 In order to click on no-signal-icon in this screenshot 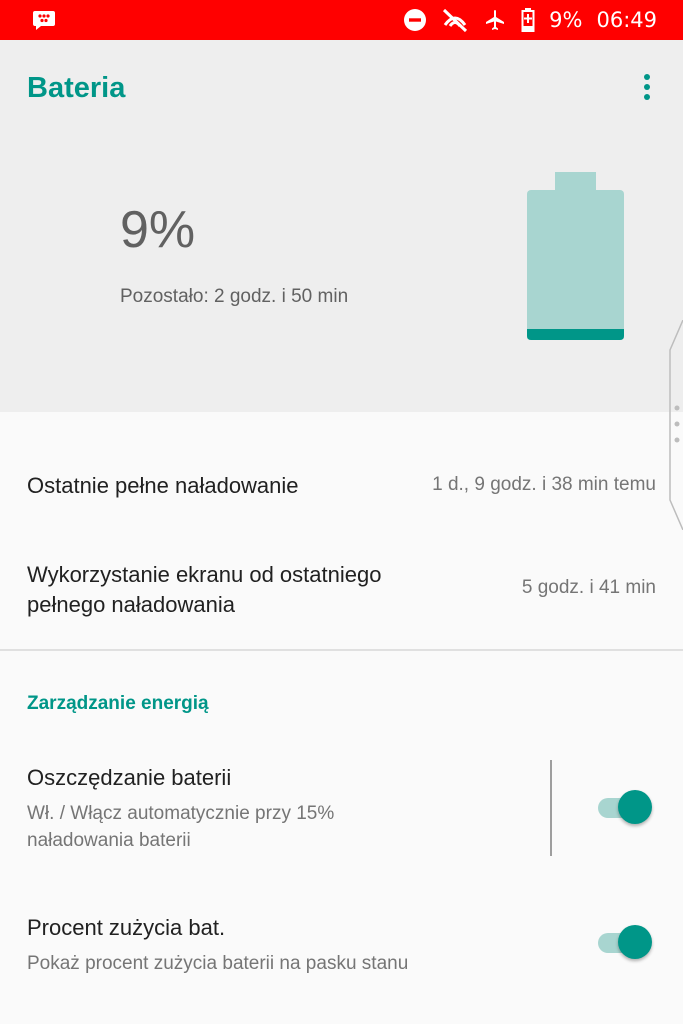, I will do `click(455, 20)`.